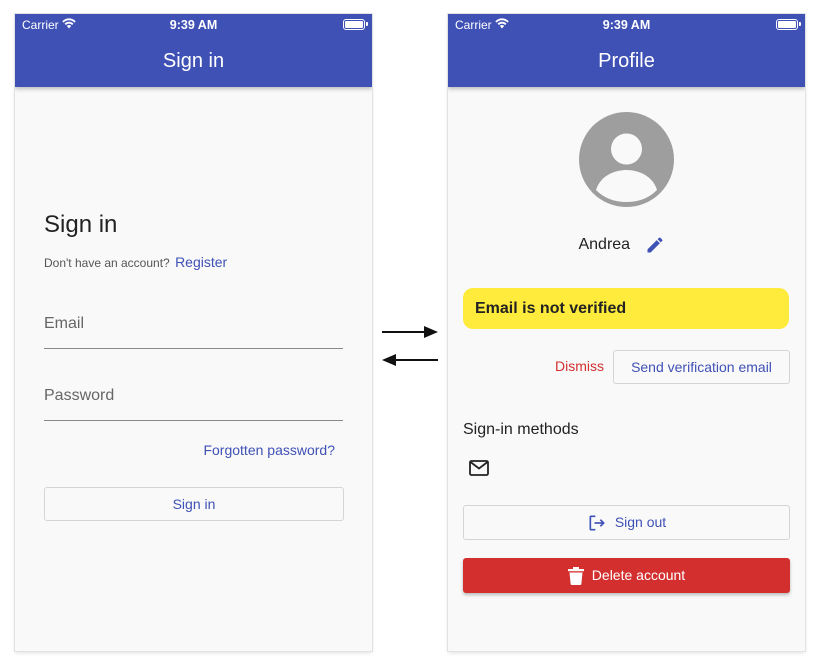 The image size is (820, 665). What do you see at coordinates (410, 360) in the screenshot?
I see `arrow-left-icon` at bounding box center [410, 360].